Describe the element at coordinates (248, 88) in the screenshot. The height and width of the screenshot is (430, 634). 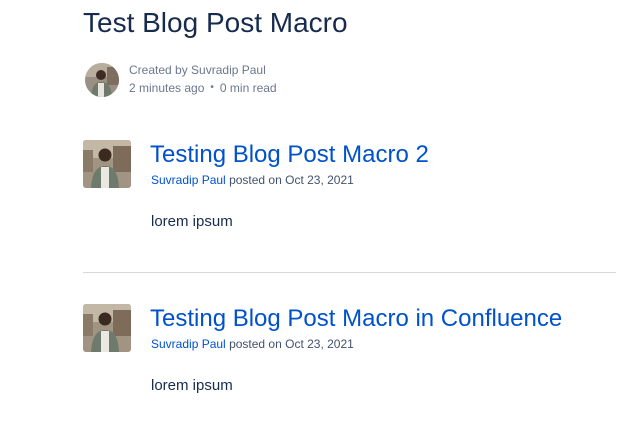
I see `byline-read-time: 0 min read` at that location.